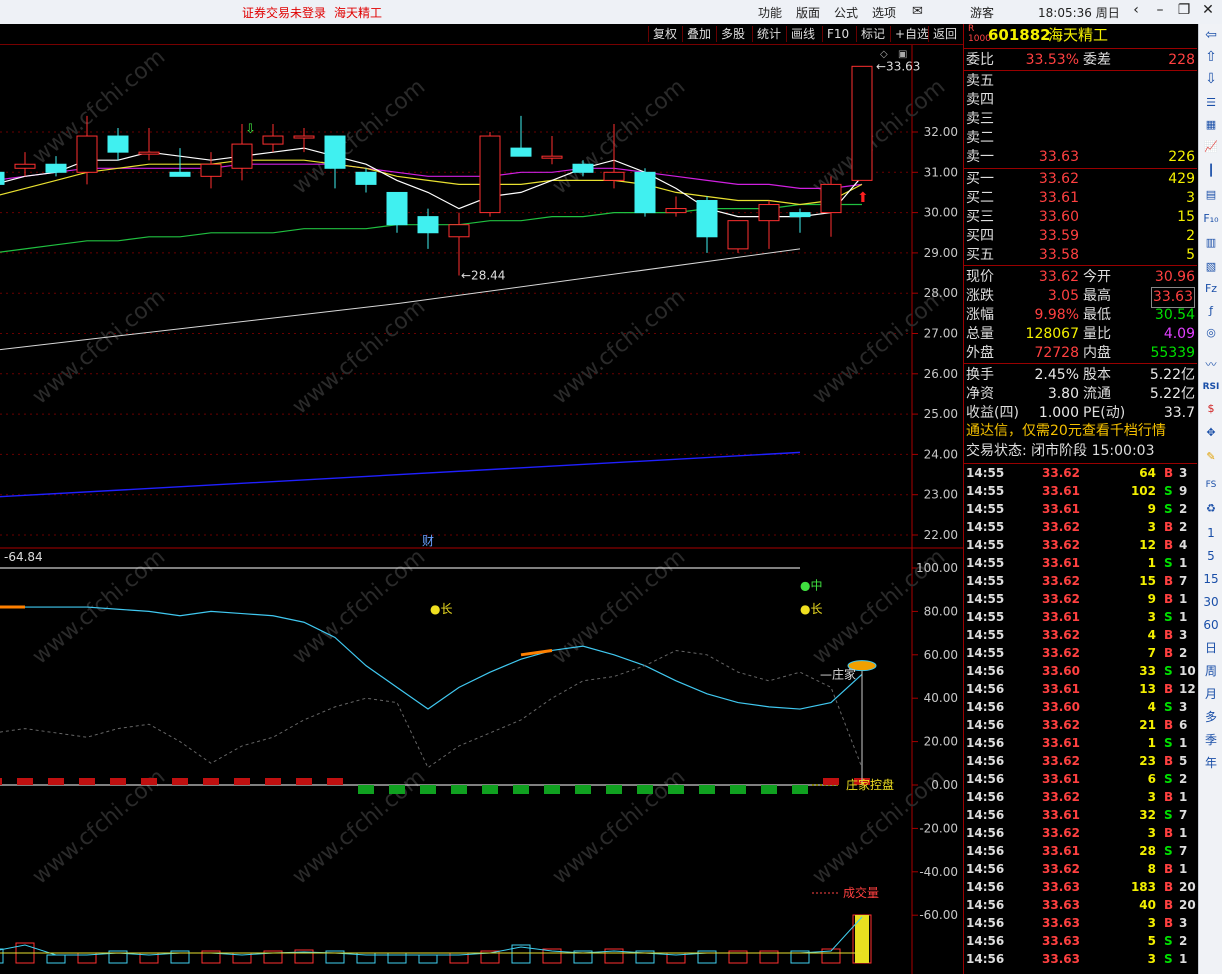 This screenshot has height=974, width=1222. What do you see at coordinates (1211, 79) in the screenshot?
I see `arrow-down-icon: ⇩` at bounding box center [1211, 79].